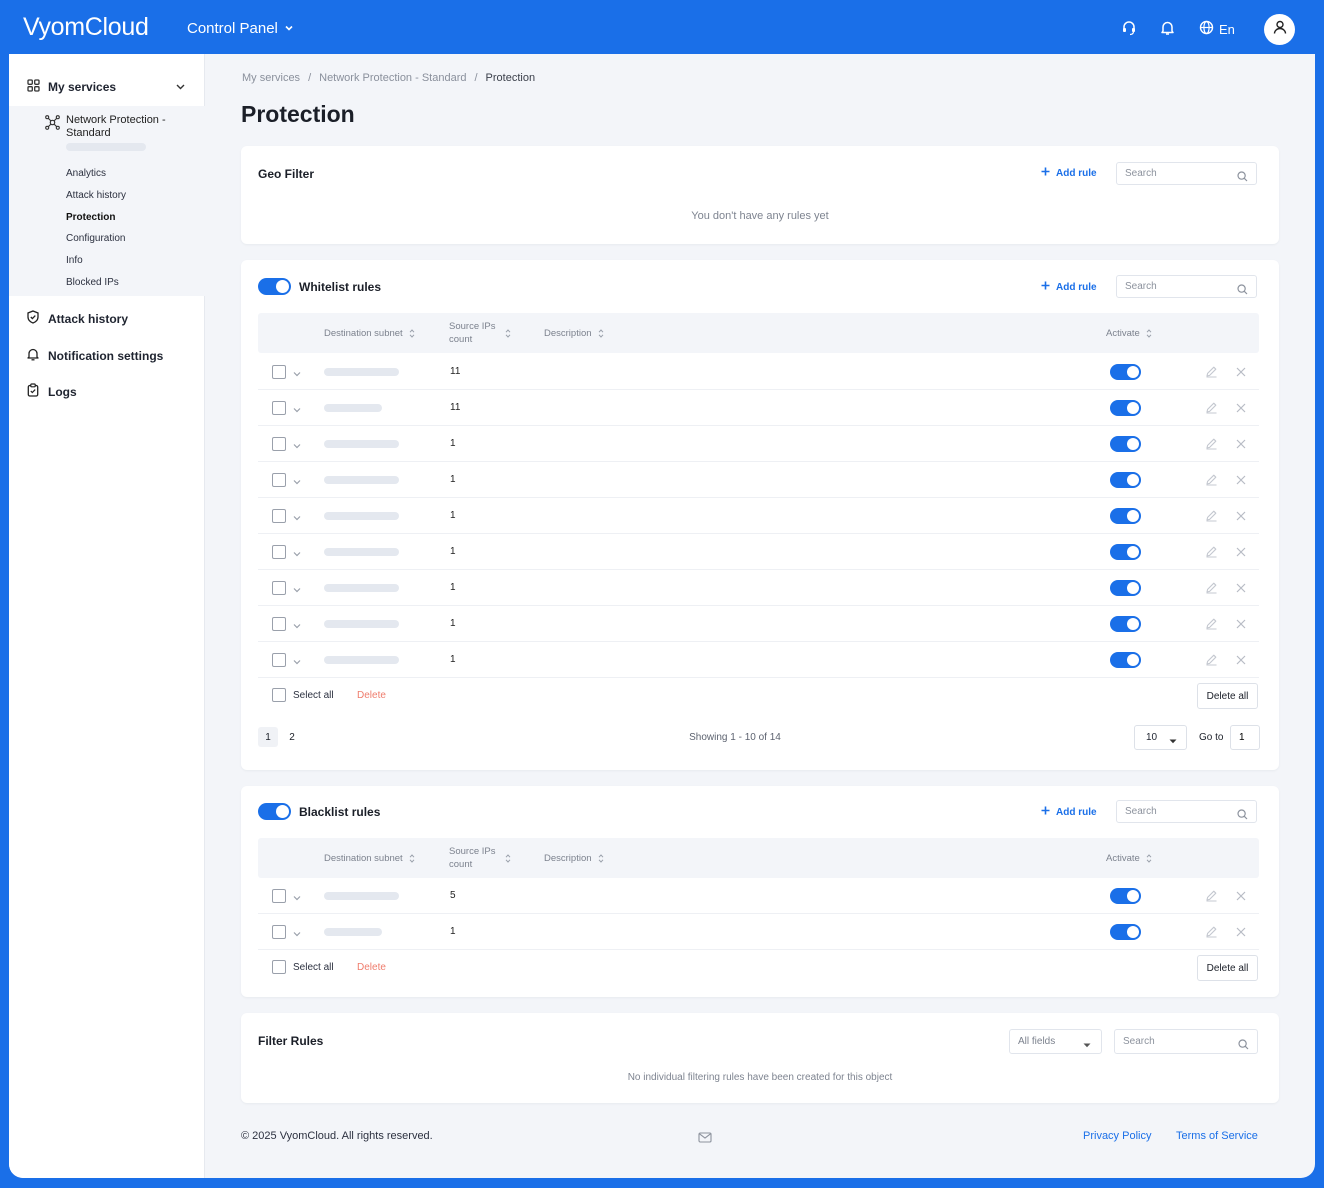  I want to click on nav-attack-history: Attack history, so click(77, 318).